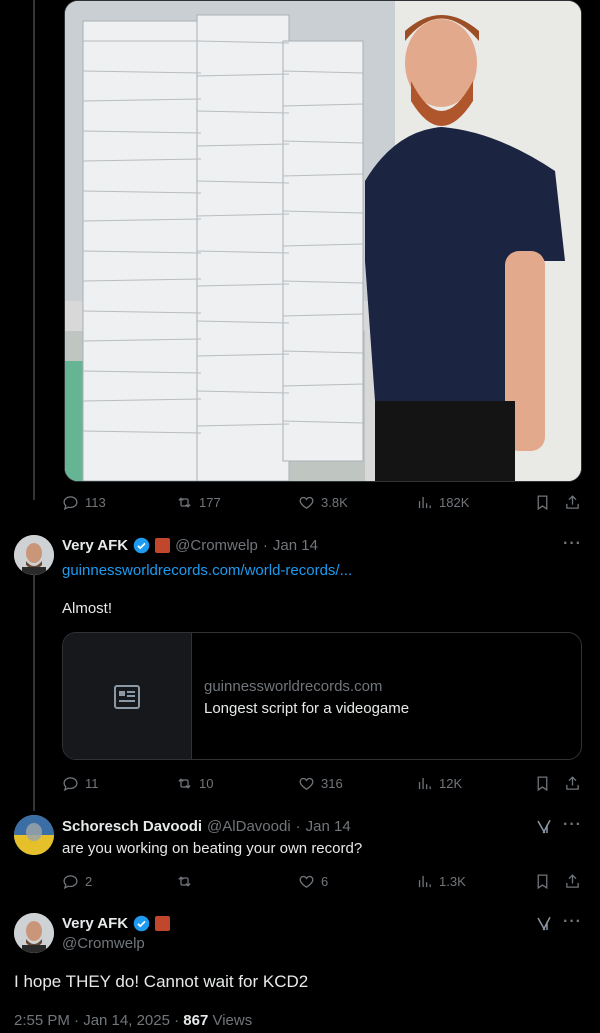  I want to click on repost-button: 177, so click(198, 502).